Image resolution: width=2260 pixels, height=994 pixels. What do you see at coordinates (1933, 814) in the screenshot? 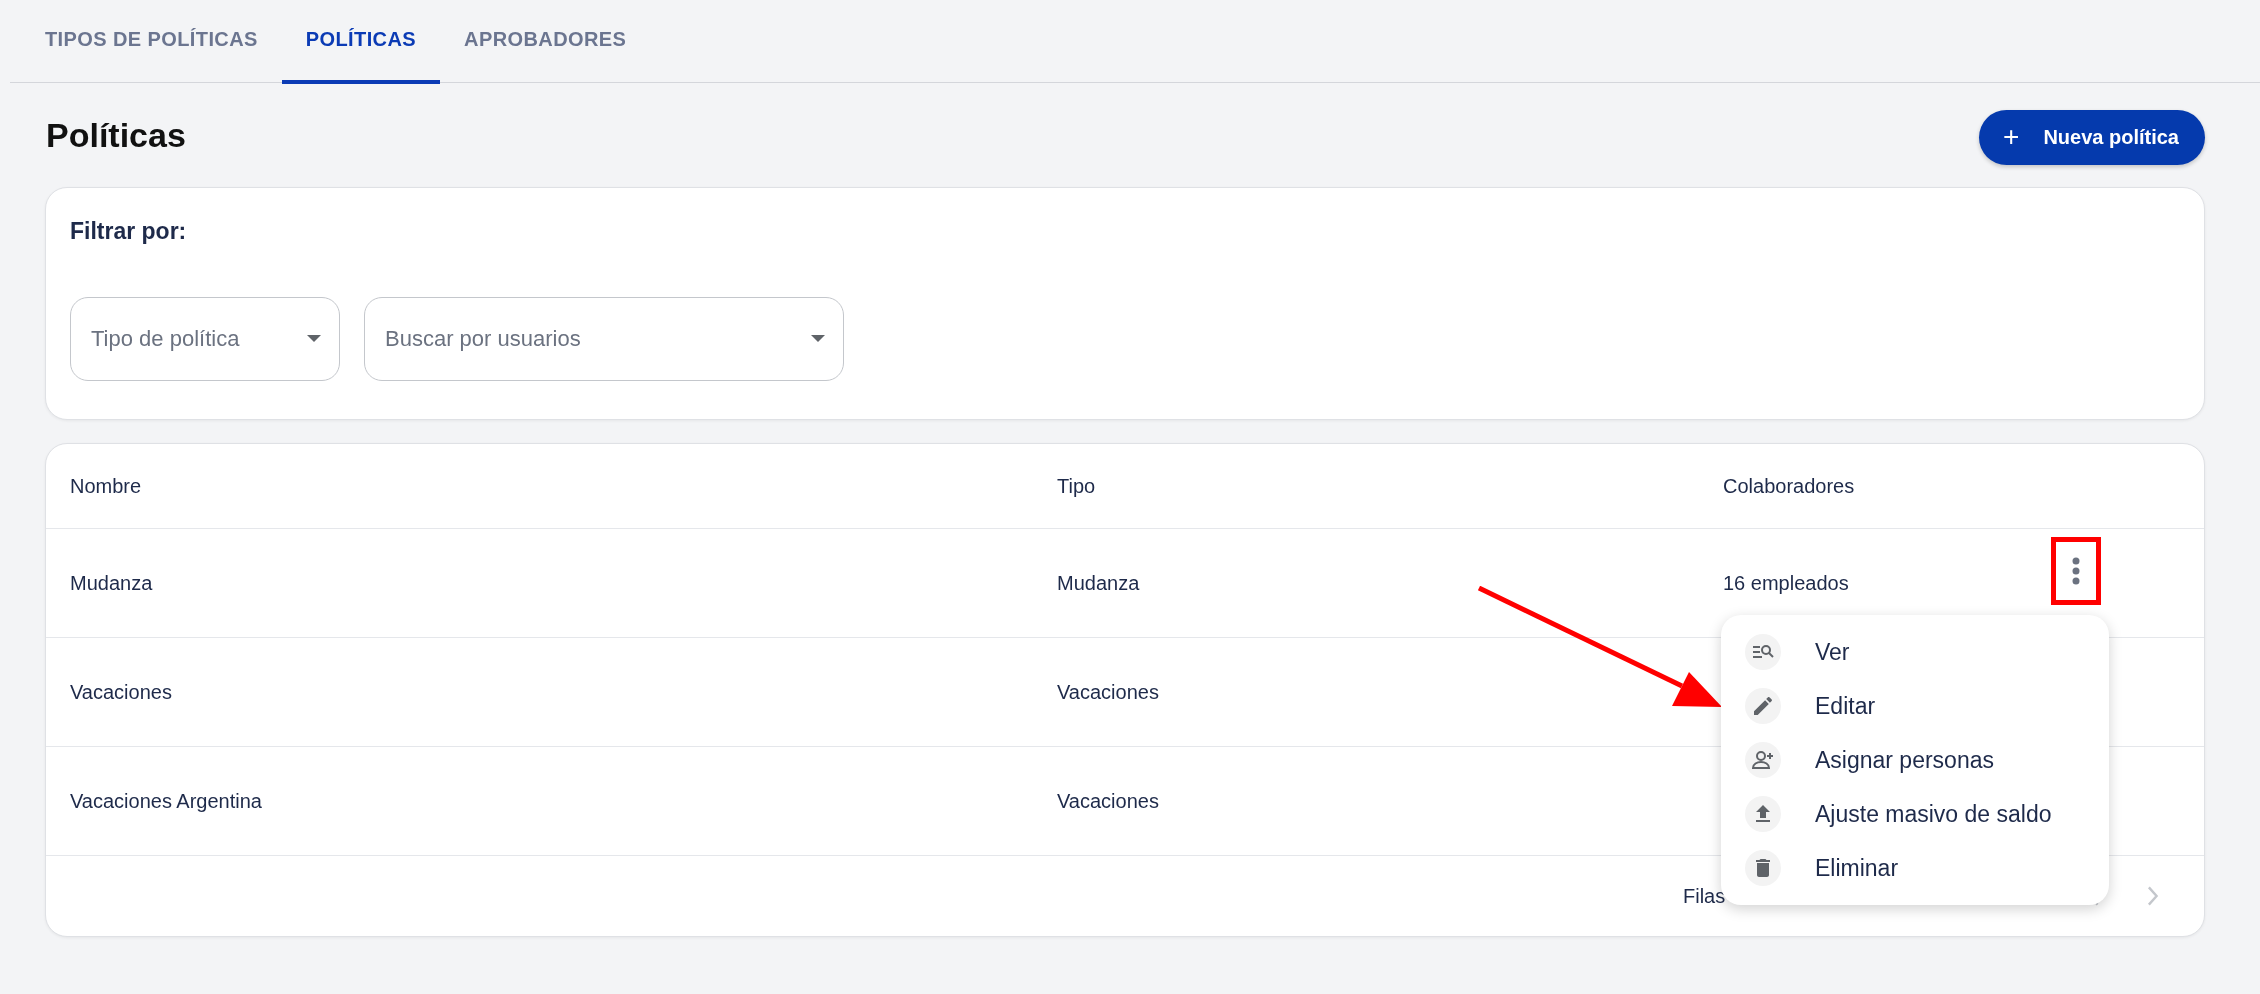
I see `menu-item: Ajuste masivo de saldo` at bounding box center [1933, 814].